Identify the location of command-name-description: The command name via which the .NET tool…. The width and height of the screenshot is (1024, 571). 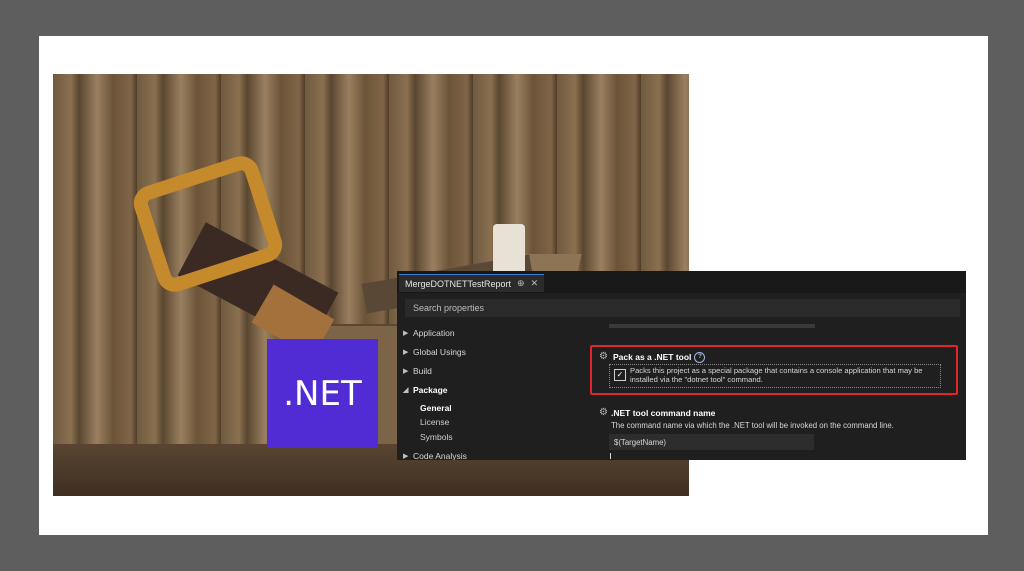
(752, 425).